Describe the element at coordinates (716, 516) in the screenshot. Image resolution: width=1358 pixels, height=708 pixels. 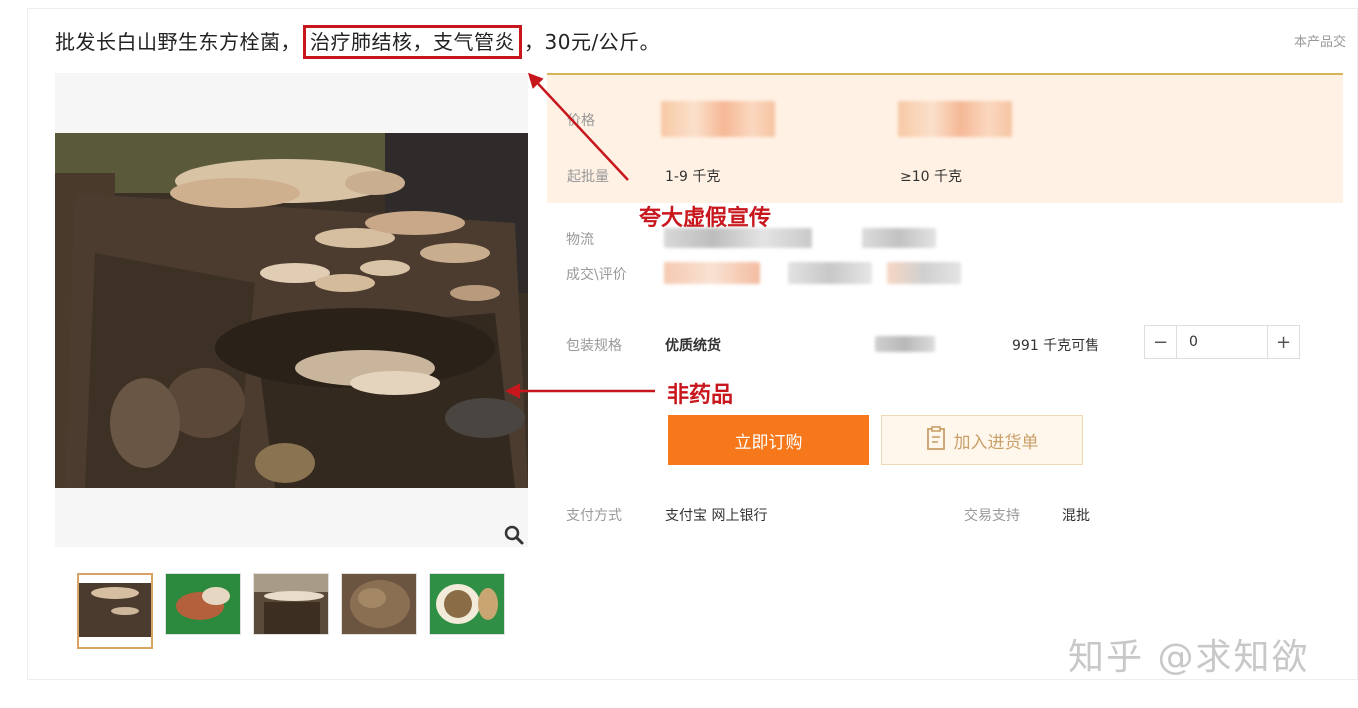
I see `payment-methods: 支付宝 网上银行` at that location.